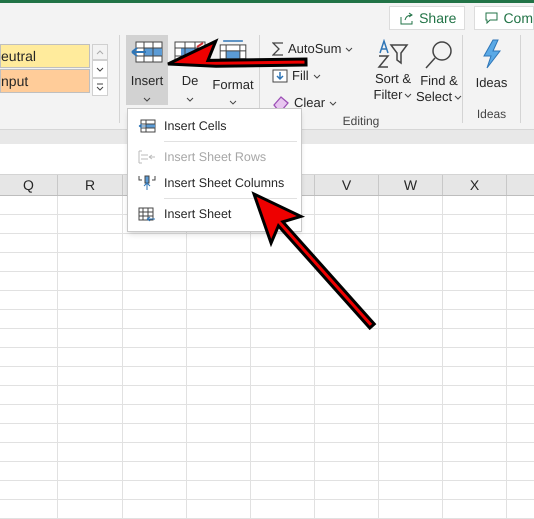 Image resolution: width=534 pixels, height=519 pixels. What do you see at coordinates (492, 70) in the screenshot?
I see `ideas-button: Ideas` at bounding box center [492, 70].